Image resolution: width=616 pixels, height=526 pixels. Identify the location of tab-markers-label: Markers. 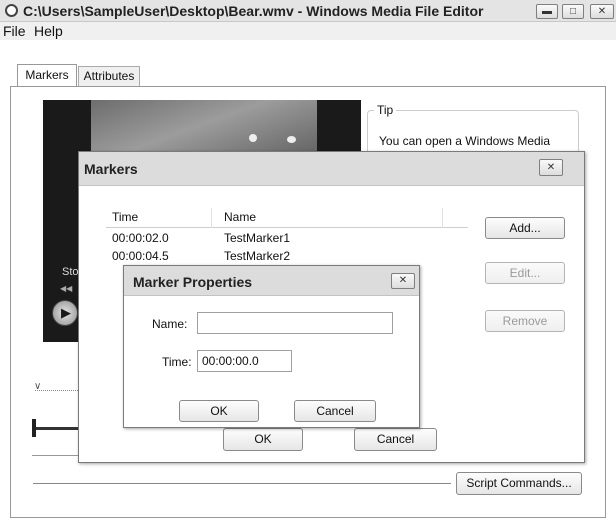
(47, 75).